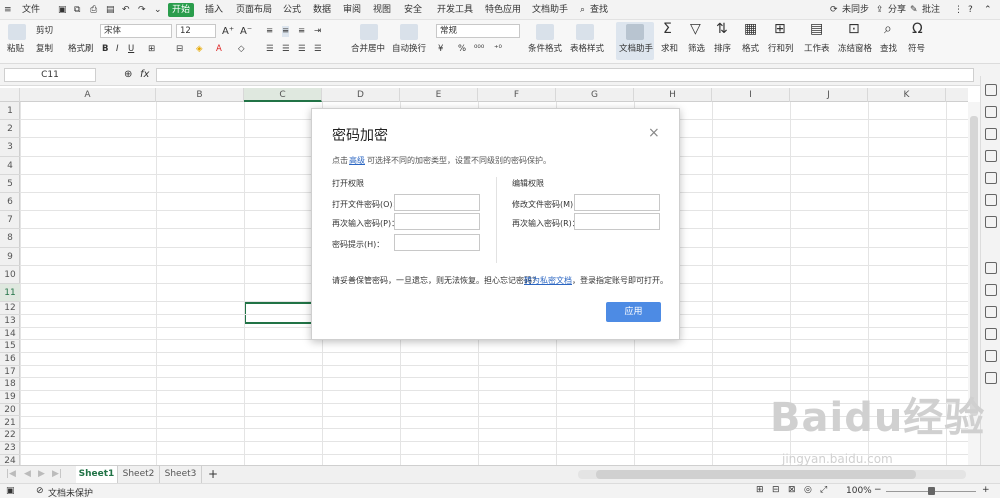 The height and width of the screenshot is (498, 1000). Describe the element at coordinates (10, 184) in the screenshot. I see `row-header-cell: 5` at that location.